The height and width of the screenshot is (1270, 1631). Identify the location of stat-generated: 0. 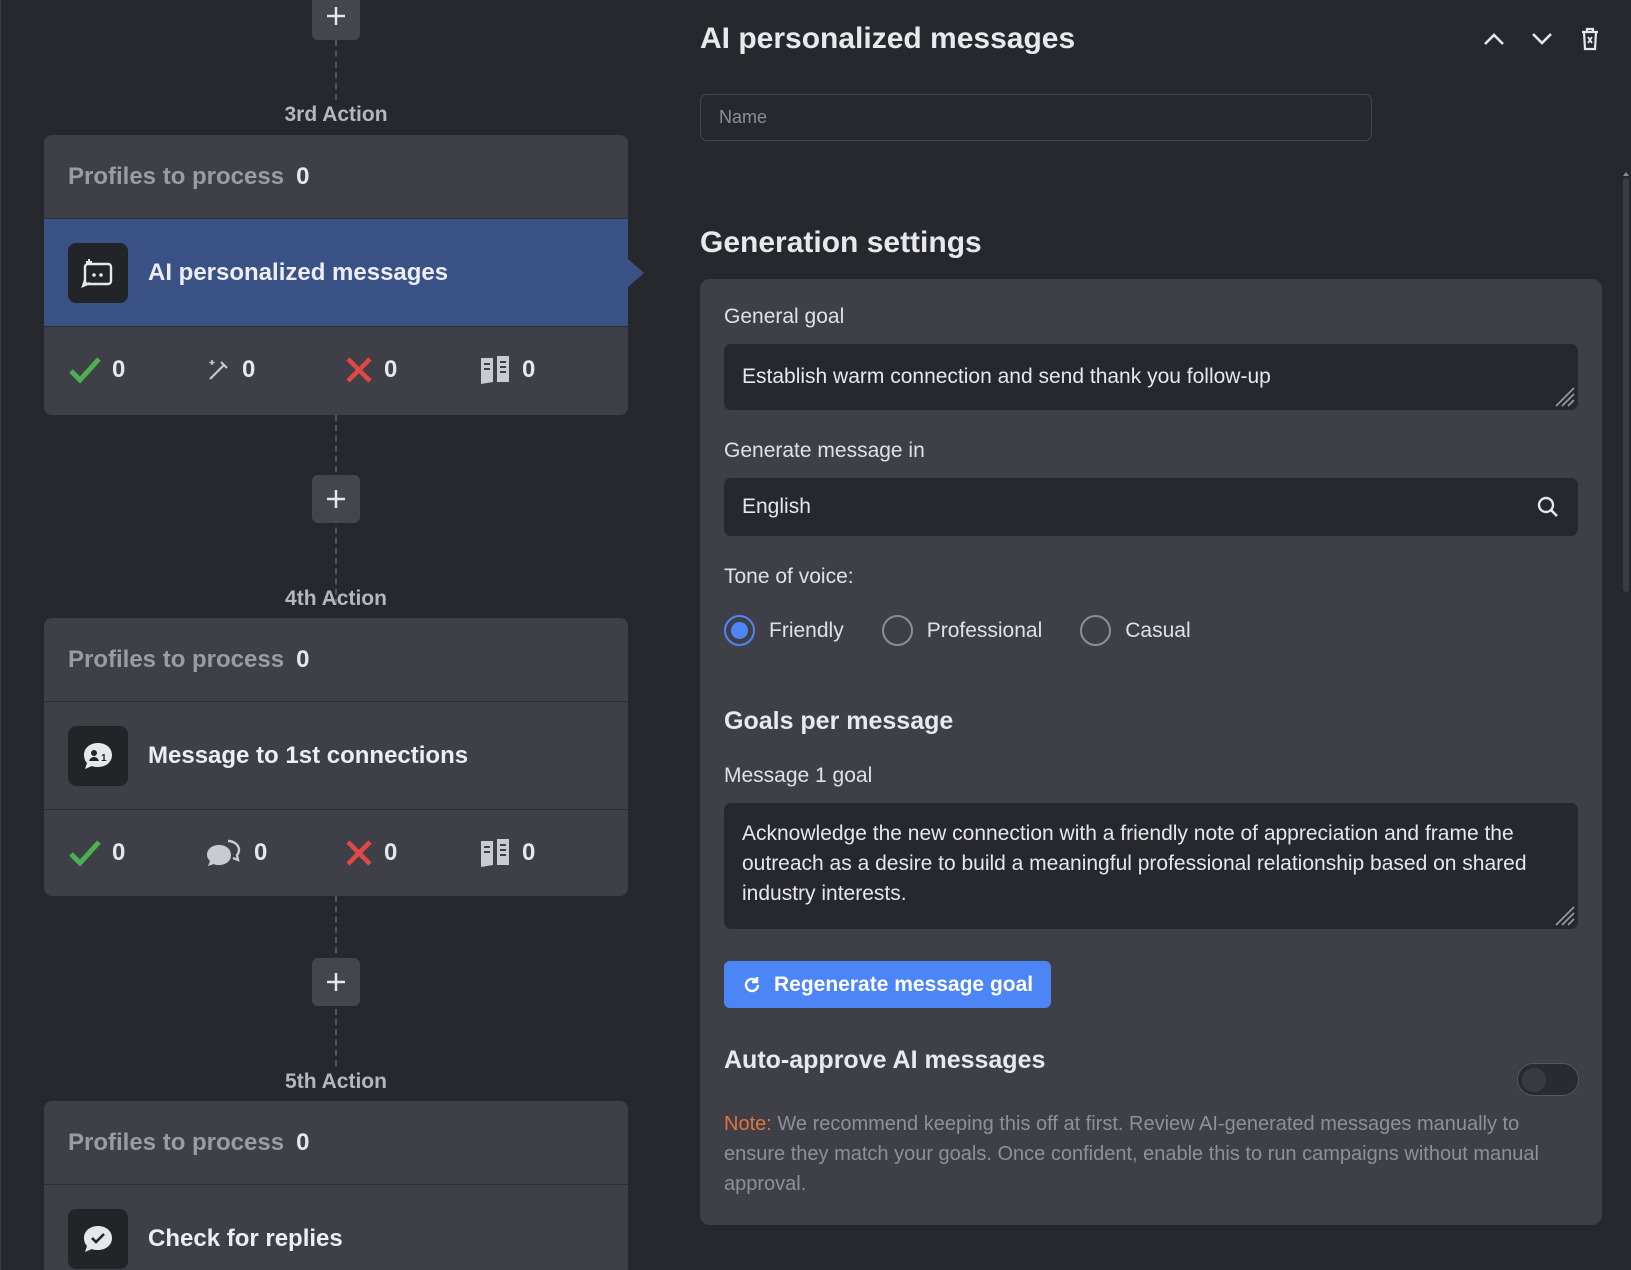
(230, 370).